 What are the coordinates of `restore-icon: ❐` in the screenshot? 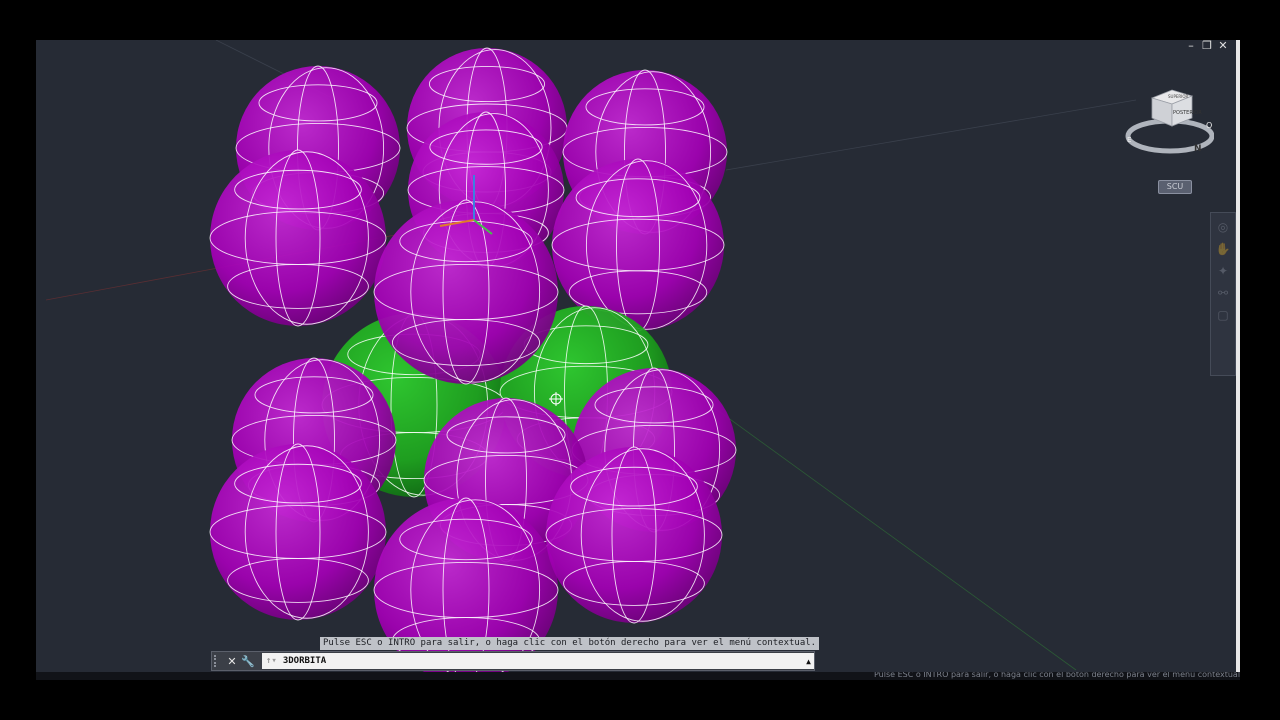 It's located at (1207, 45).